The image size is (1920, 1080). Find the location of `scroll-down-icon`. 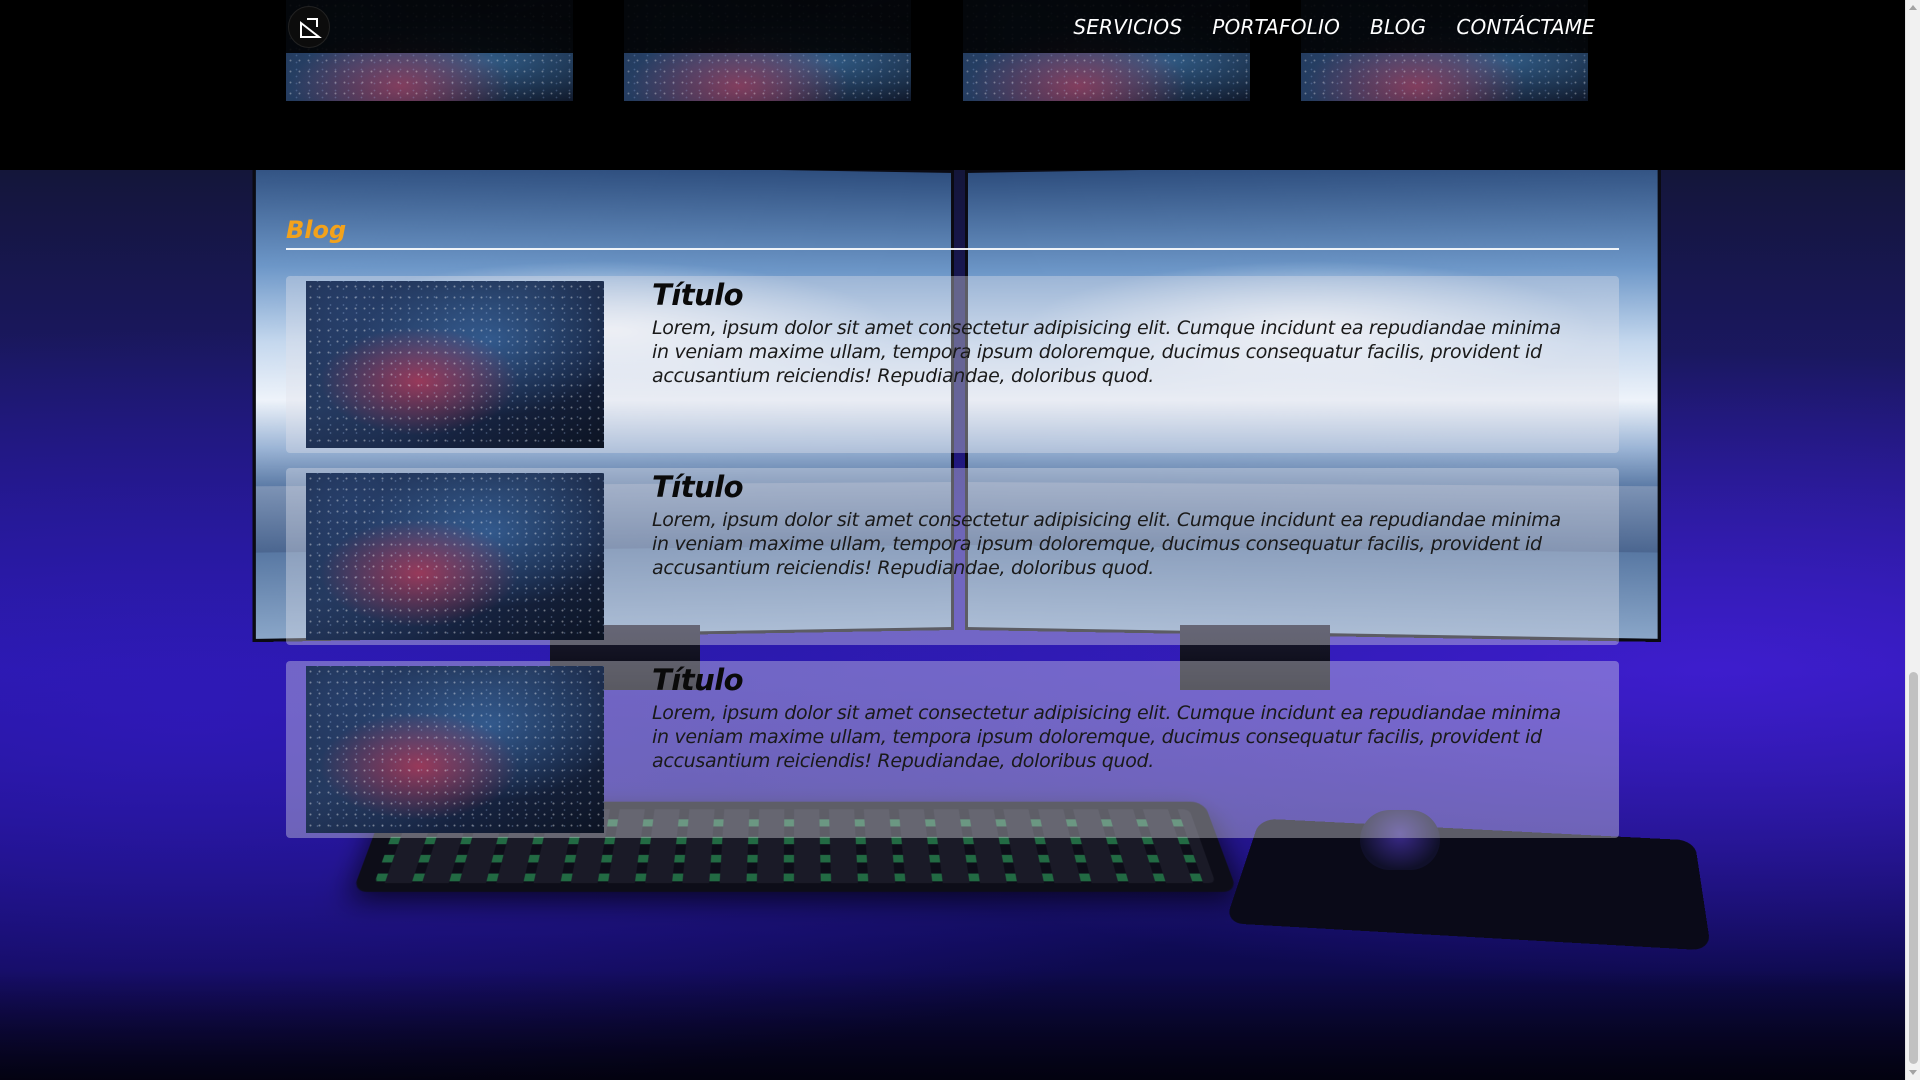

scroll-down-icon is located at coordinates (1913, 1072).